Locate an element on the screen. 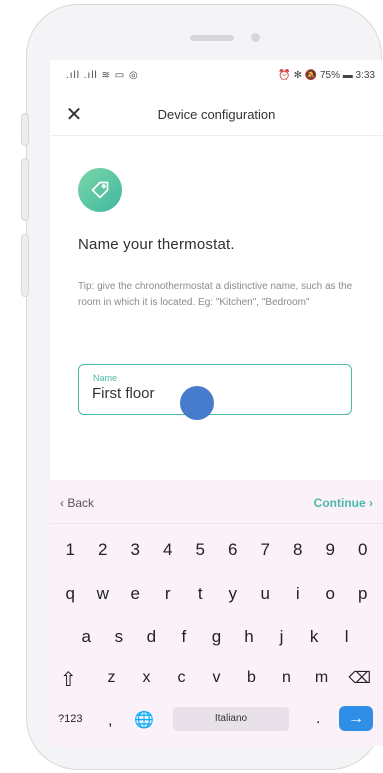  key: j is located at coordinates (282, 637).